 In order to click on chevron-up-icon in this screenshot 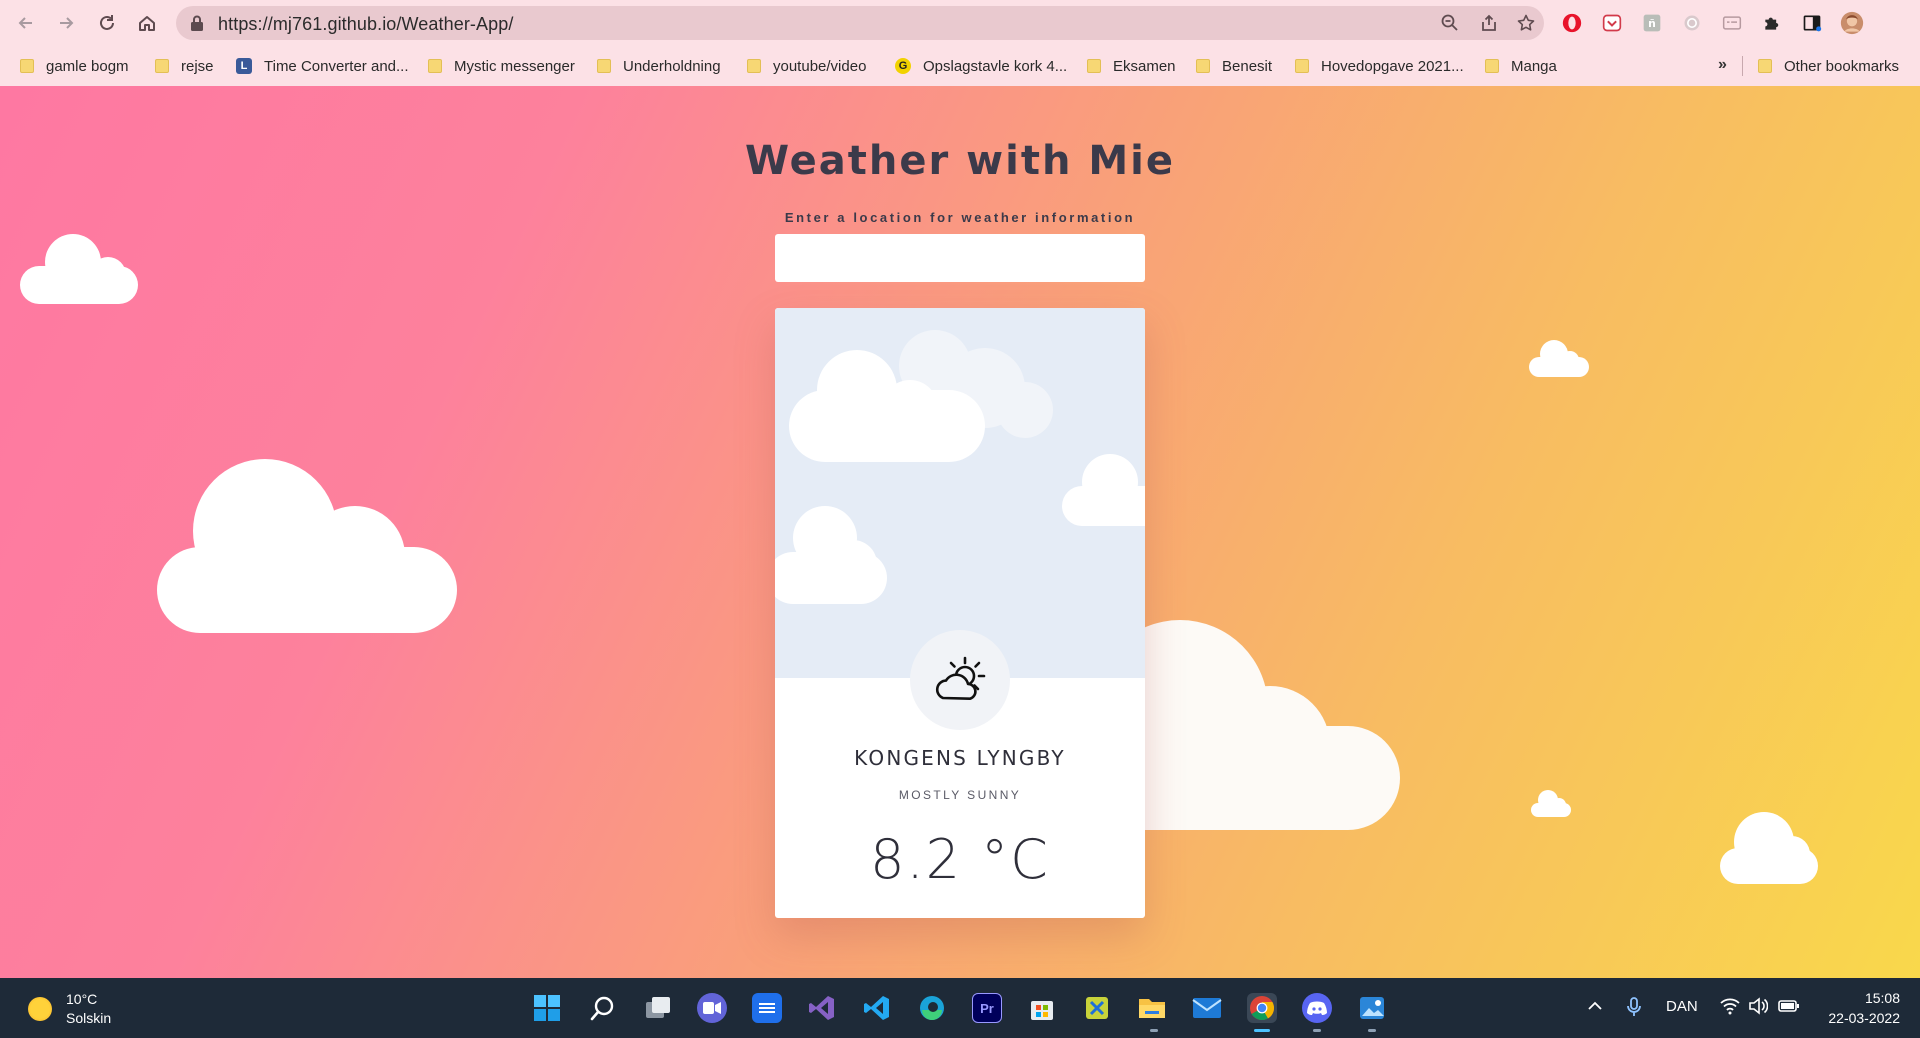, I will do `click(1595, 1008)`.